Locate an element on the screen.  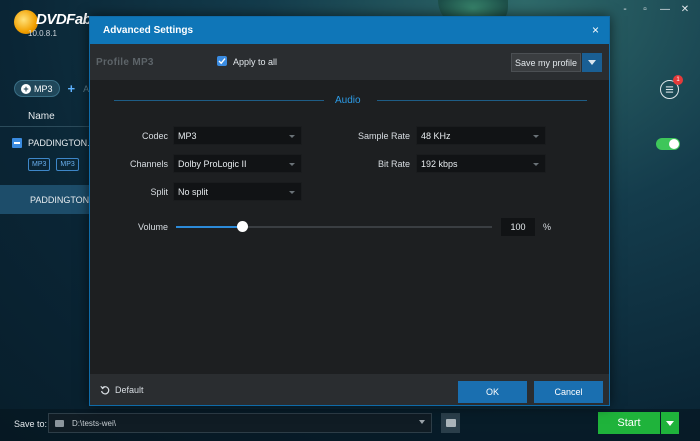
volume-label: Volume is located at coordinates (153, 227).